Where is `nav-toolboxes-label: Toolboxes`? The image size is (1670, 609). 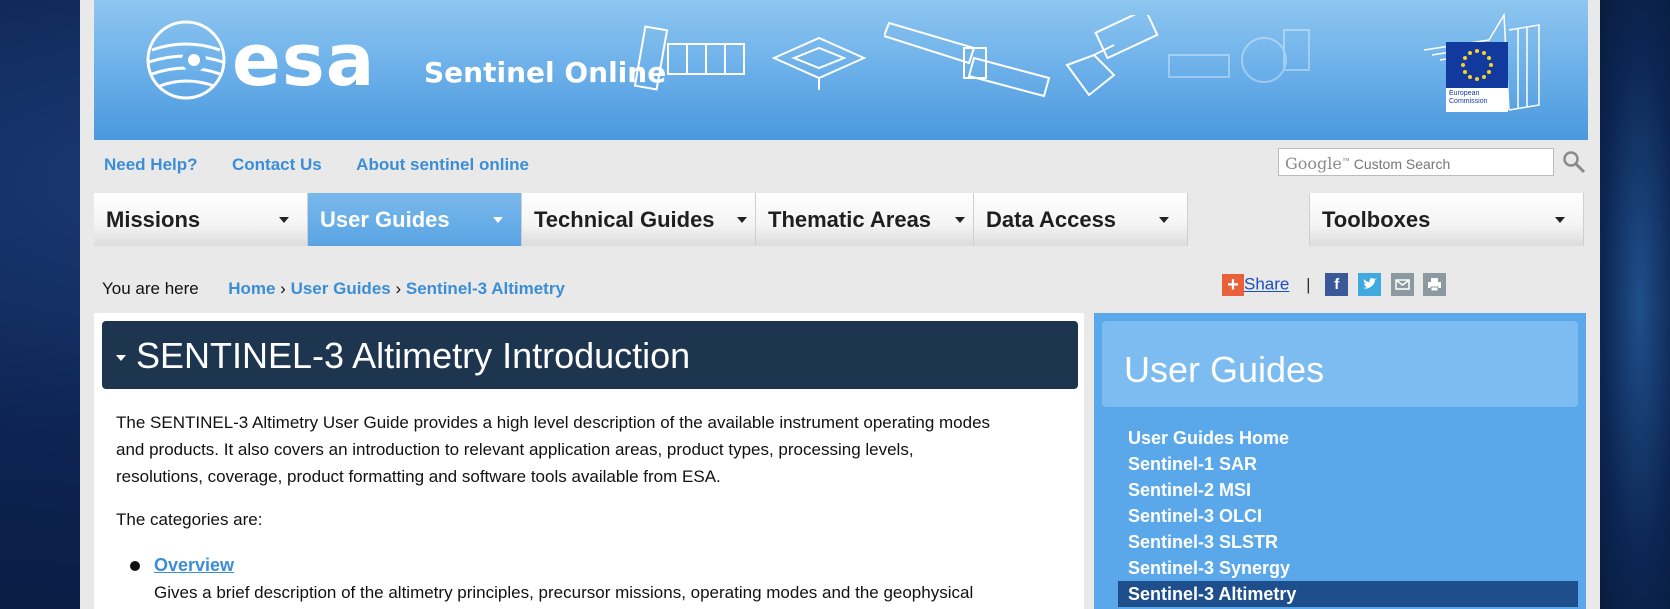
nav-toolboxes-label: Toolboxes is located at coordinates (1376, 219).